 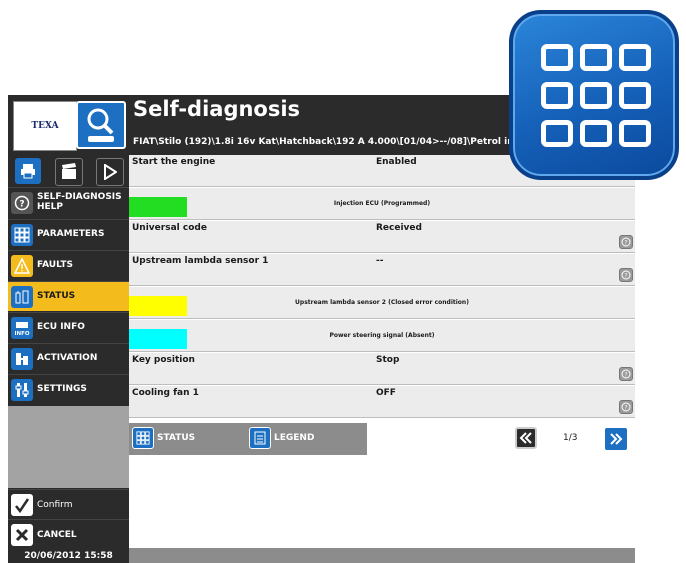 I want to click on checkmark-icon, so click(x=22, y=504).